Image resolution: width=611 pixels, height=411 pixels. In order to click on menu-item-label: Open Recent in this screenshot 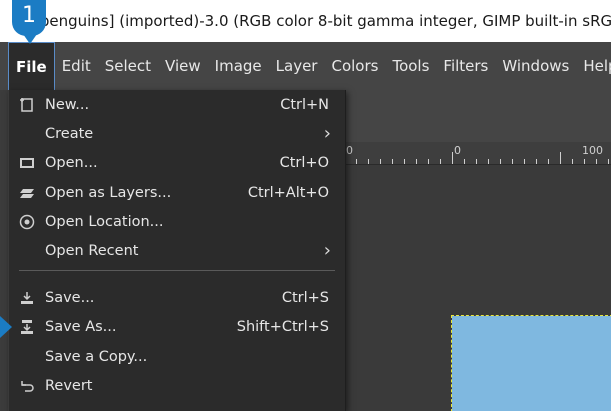, I will do `click(92, 250)`.